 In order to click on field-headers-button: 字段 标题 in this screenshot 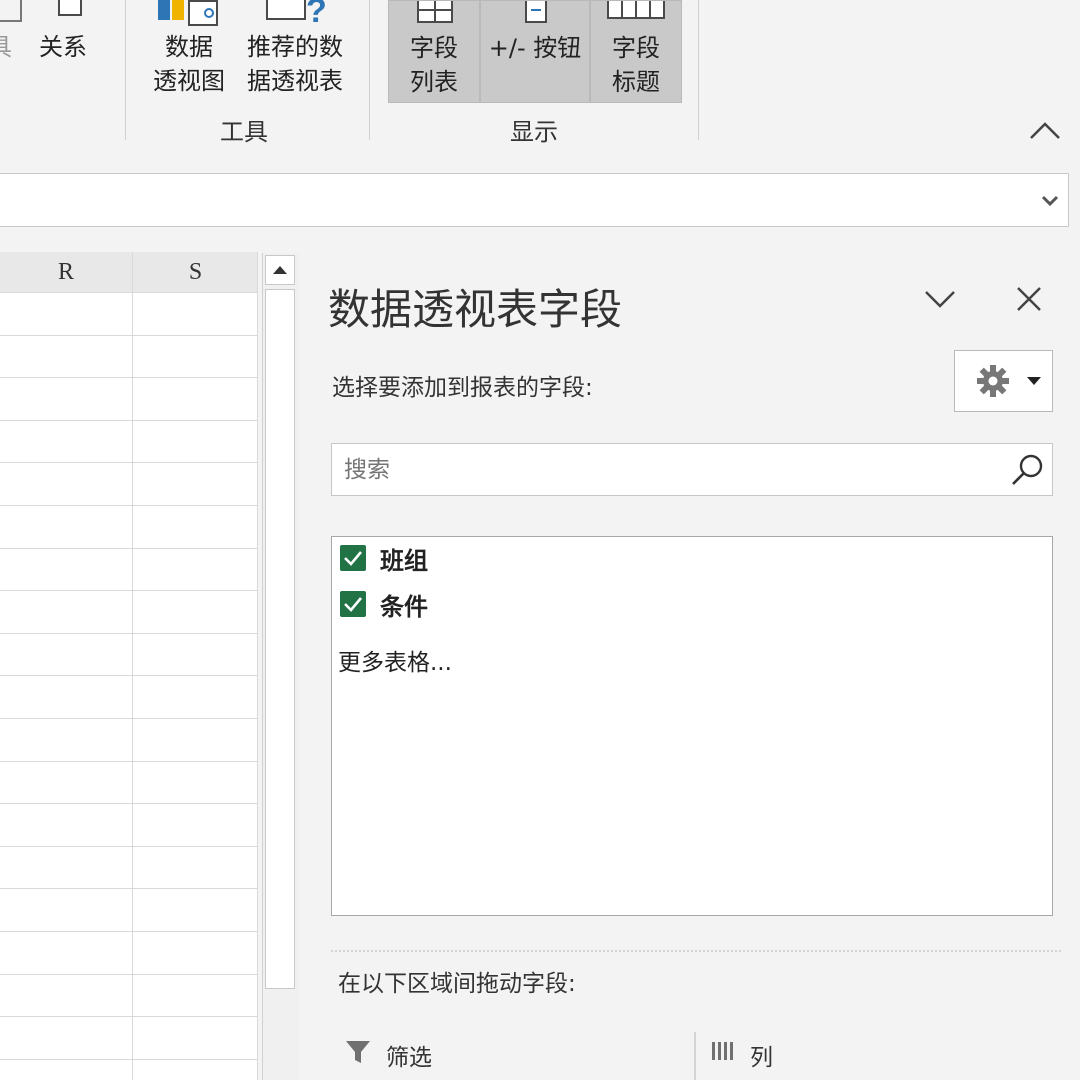, I will do `click(636, 51)`.